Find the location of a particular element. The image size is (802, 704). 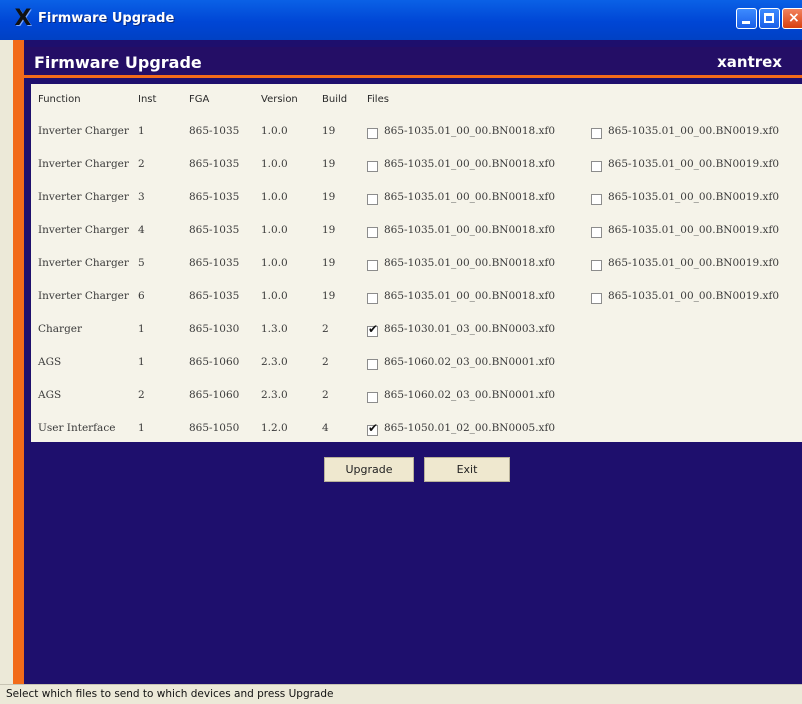

column-header-version: Version is located at coordinates (279, 99).